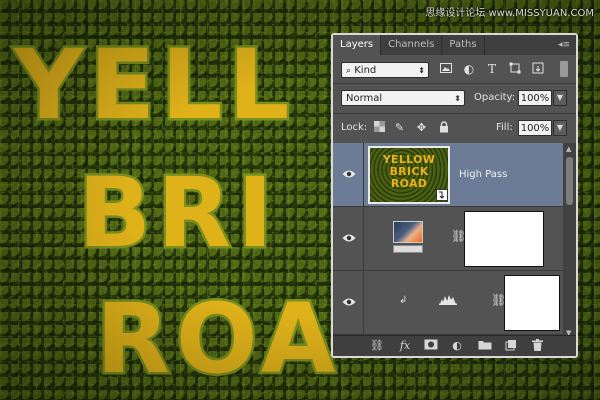 The image size is (600, 400). What do you see at coordinates (364, 98) in the screenshot?
I see `blend-mode-value: Normal` at bounding box center [364, 98].